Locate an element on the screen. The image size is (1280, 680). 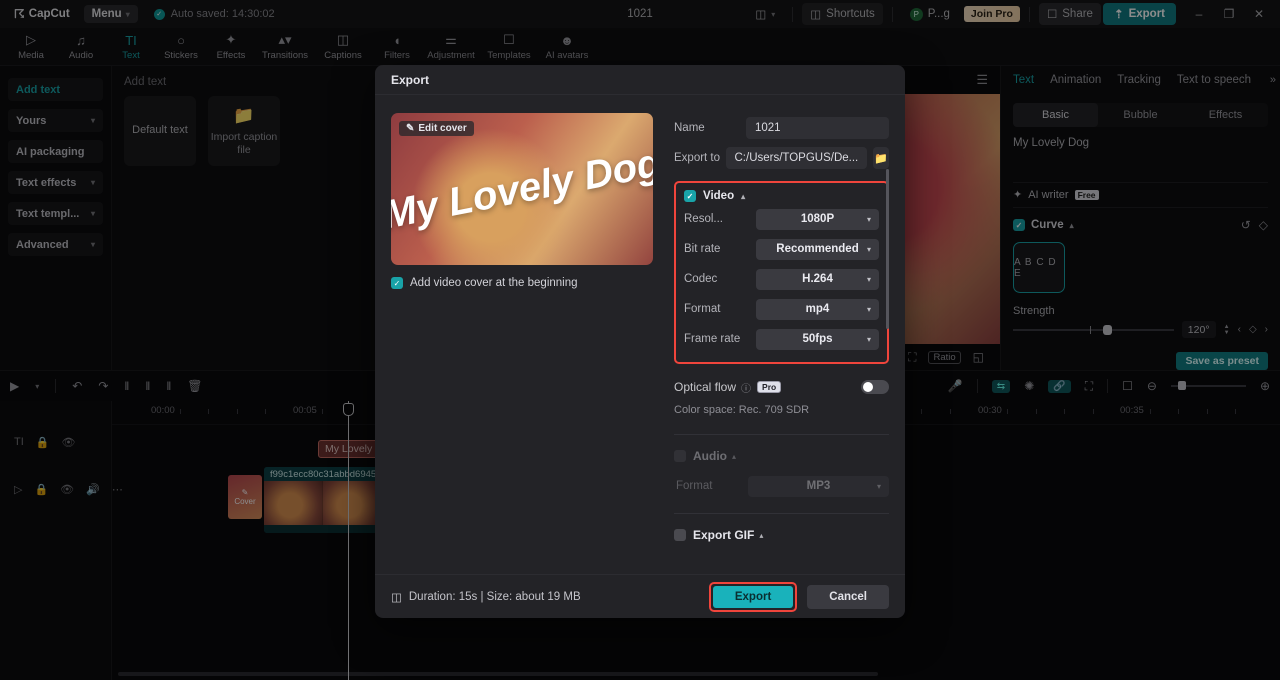
footer-buttons: Export Cancel is located at coordinates (798, 596).